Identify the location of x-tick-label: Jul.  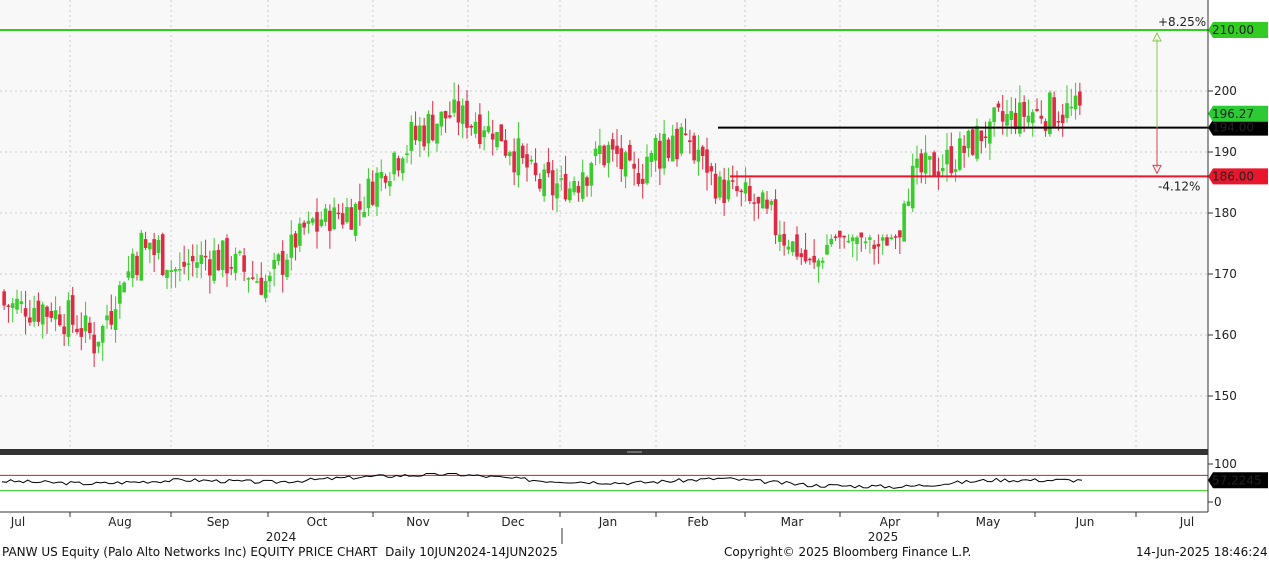
(1186, 522).